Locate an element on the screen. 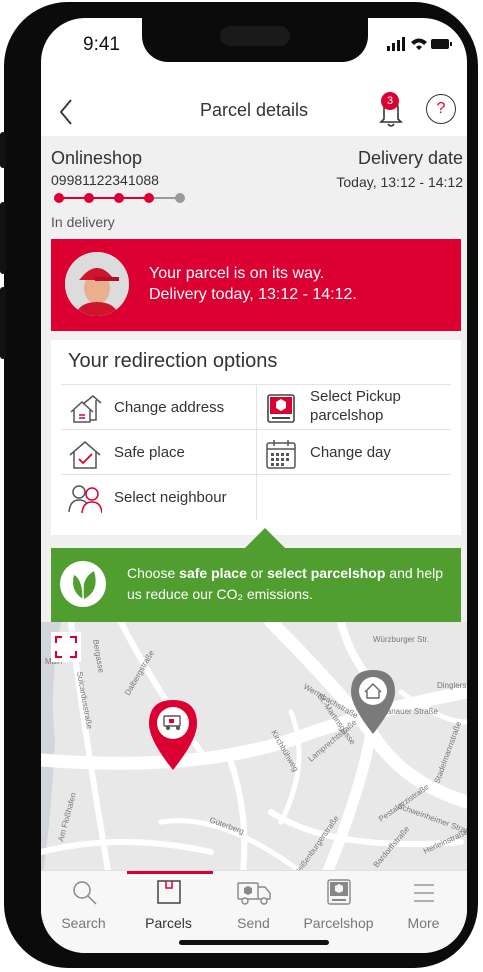 The height and width of the screenshot is (972, 483). help-button: ? is located at coordinates (441, 109).